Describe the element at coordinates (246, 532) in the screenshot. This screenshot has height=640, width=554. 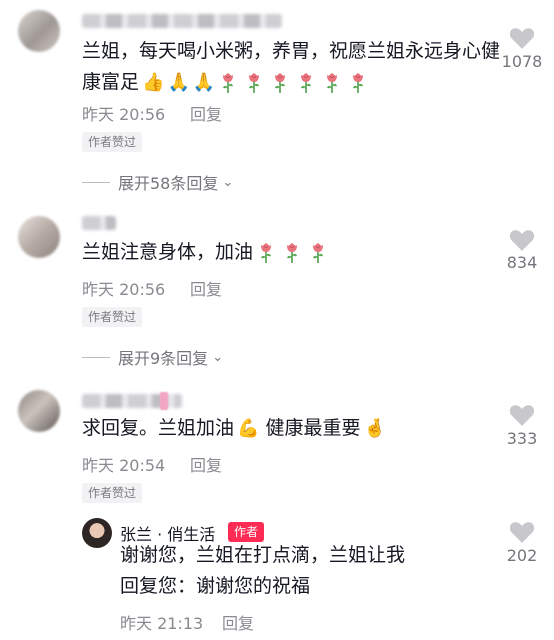
I see `author-badge: 作者` at that location.